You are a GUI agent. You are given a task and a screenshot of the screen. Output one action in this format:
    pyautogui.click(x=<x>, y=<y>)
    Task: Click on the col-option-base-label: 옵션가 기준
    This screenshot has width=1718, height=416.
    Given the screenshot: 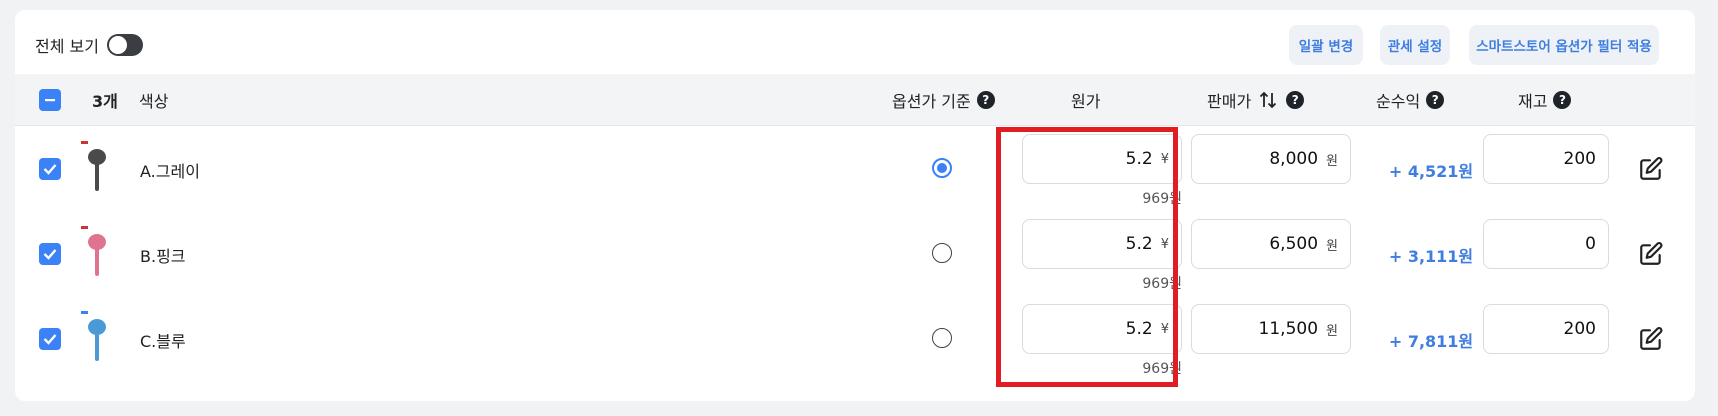 What is the action you would take?
    pyautogui.click(x=931, y=101)
    